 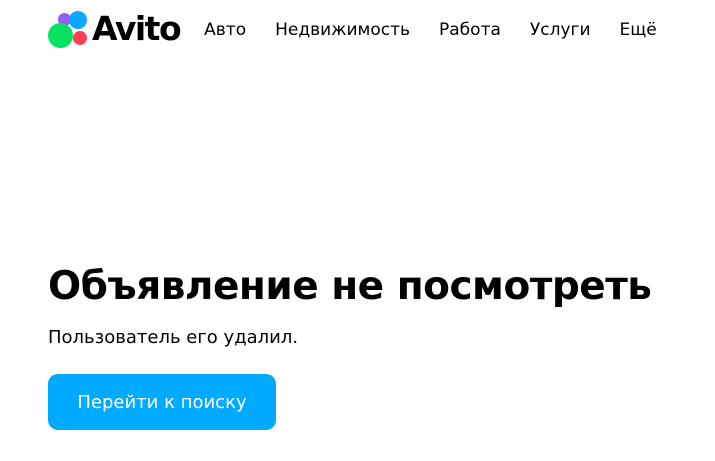 What do you see at coordinates (470, 30) in the screenshot?
I see `nav-item-jobs: Работа` at bounding box center [470, 30].